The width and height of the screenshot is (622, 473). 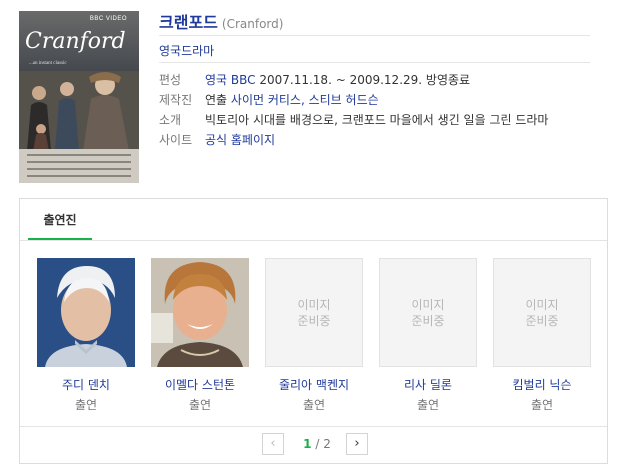 I want to click on poster-bbc-label: BBC VIDEO, so click(x=108, y=19).